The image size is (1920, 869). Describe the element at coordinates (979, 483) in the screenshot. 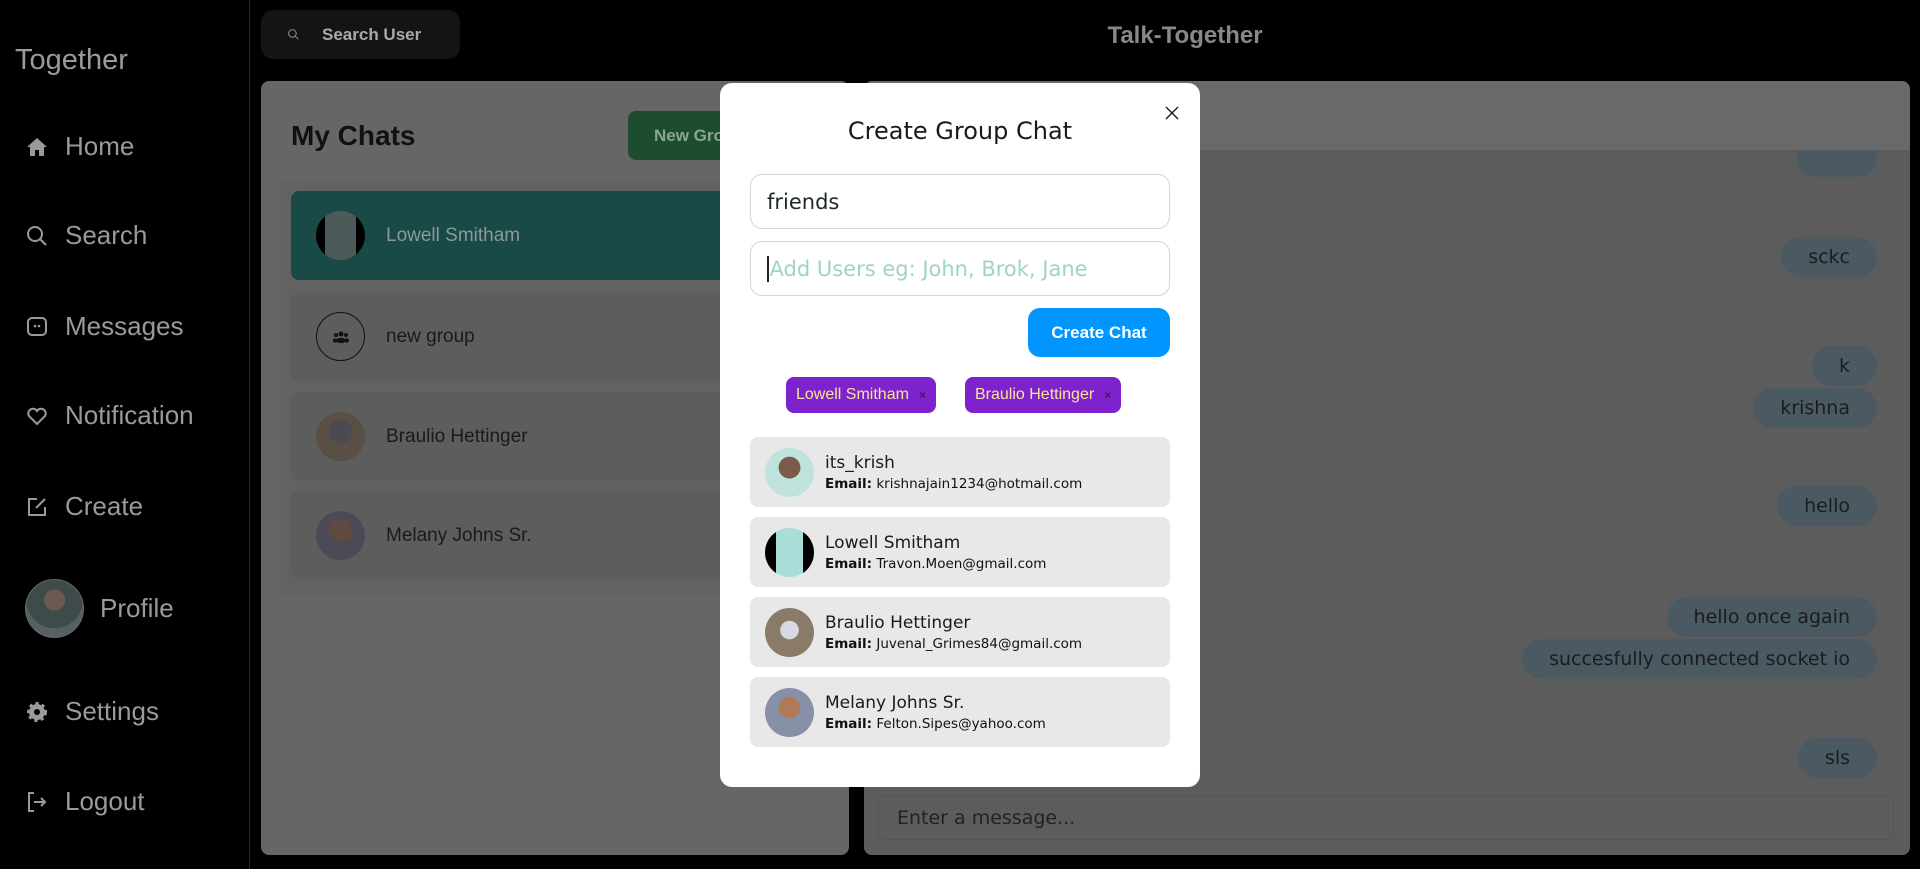

I see `user-email: krishnajain1234@hotmail.com` at that location.